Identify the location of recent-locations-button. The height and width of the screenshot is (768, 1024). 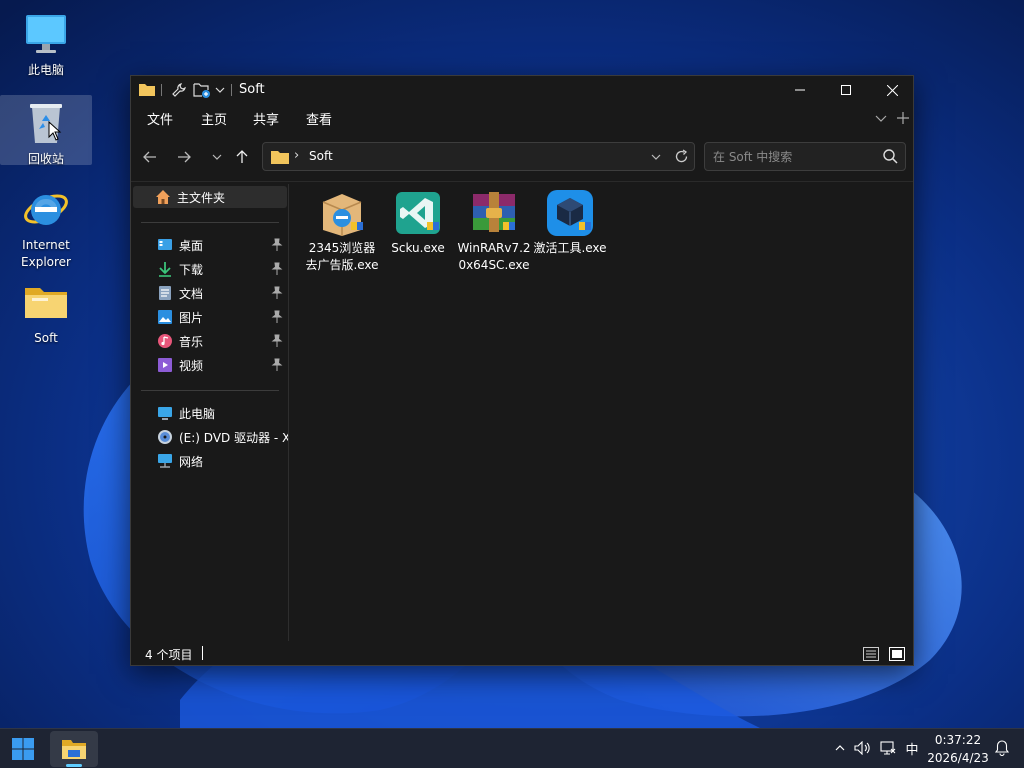
(217, 157).